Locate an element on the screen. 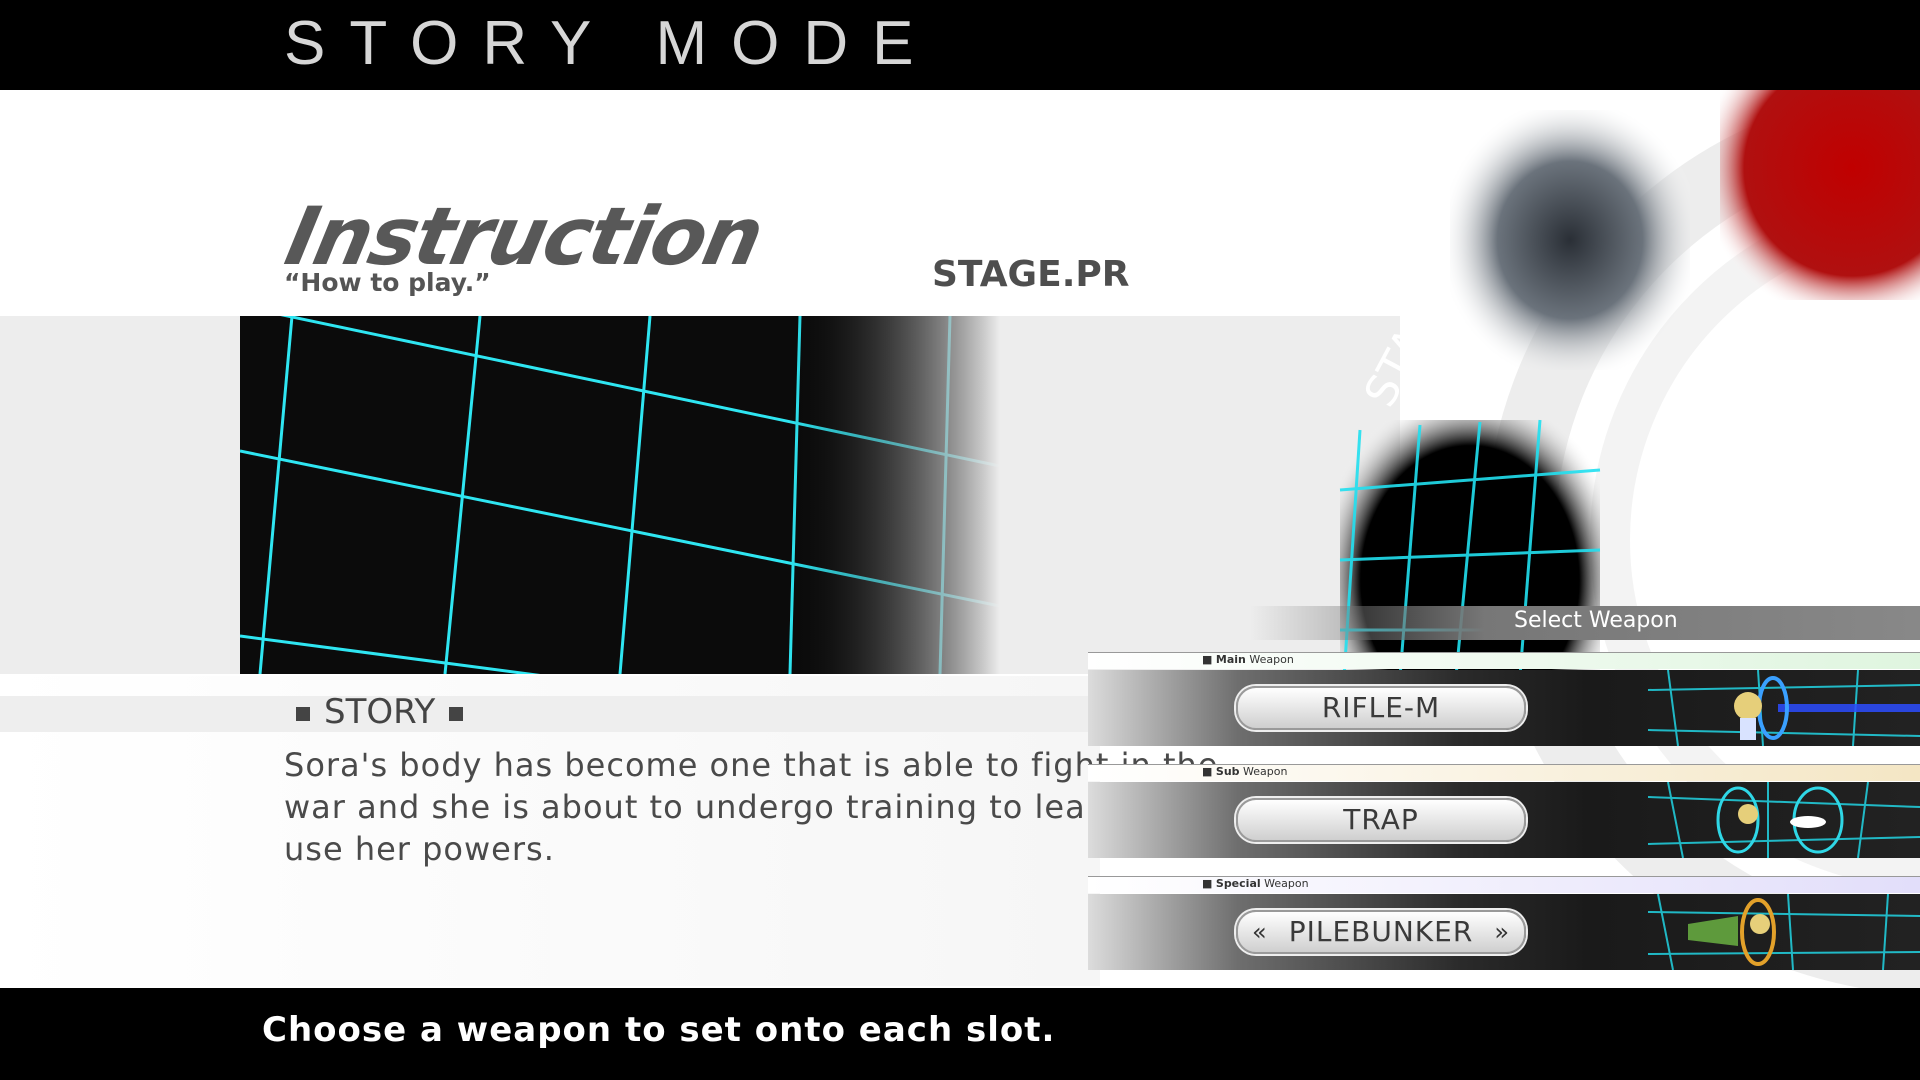 This screenshot has height=1080, width=1920. mode-title: STORY MODE is located at coordinates (611, 43).